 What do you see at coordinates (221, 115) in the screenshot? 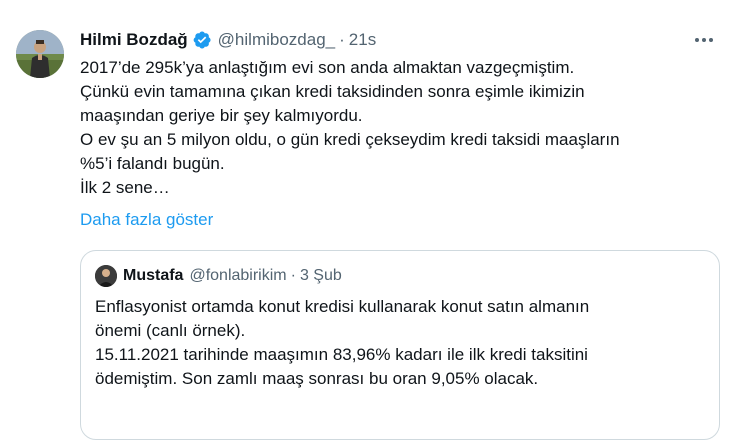
I see `tweet-body-line: maaşından geriye bir şey kalmıyordu.` at bounding box center [221, 115].